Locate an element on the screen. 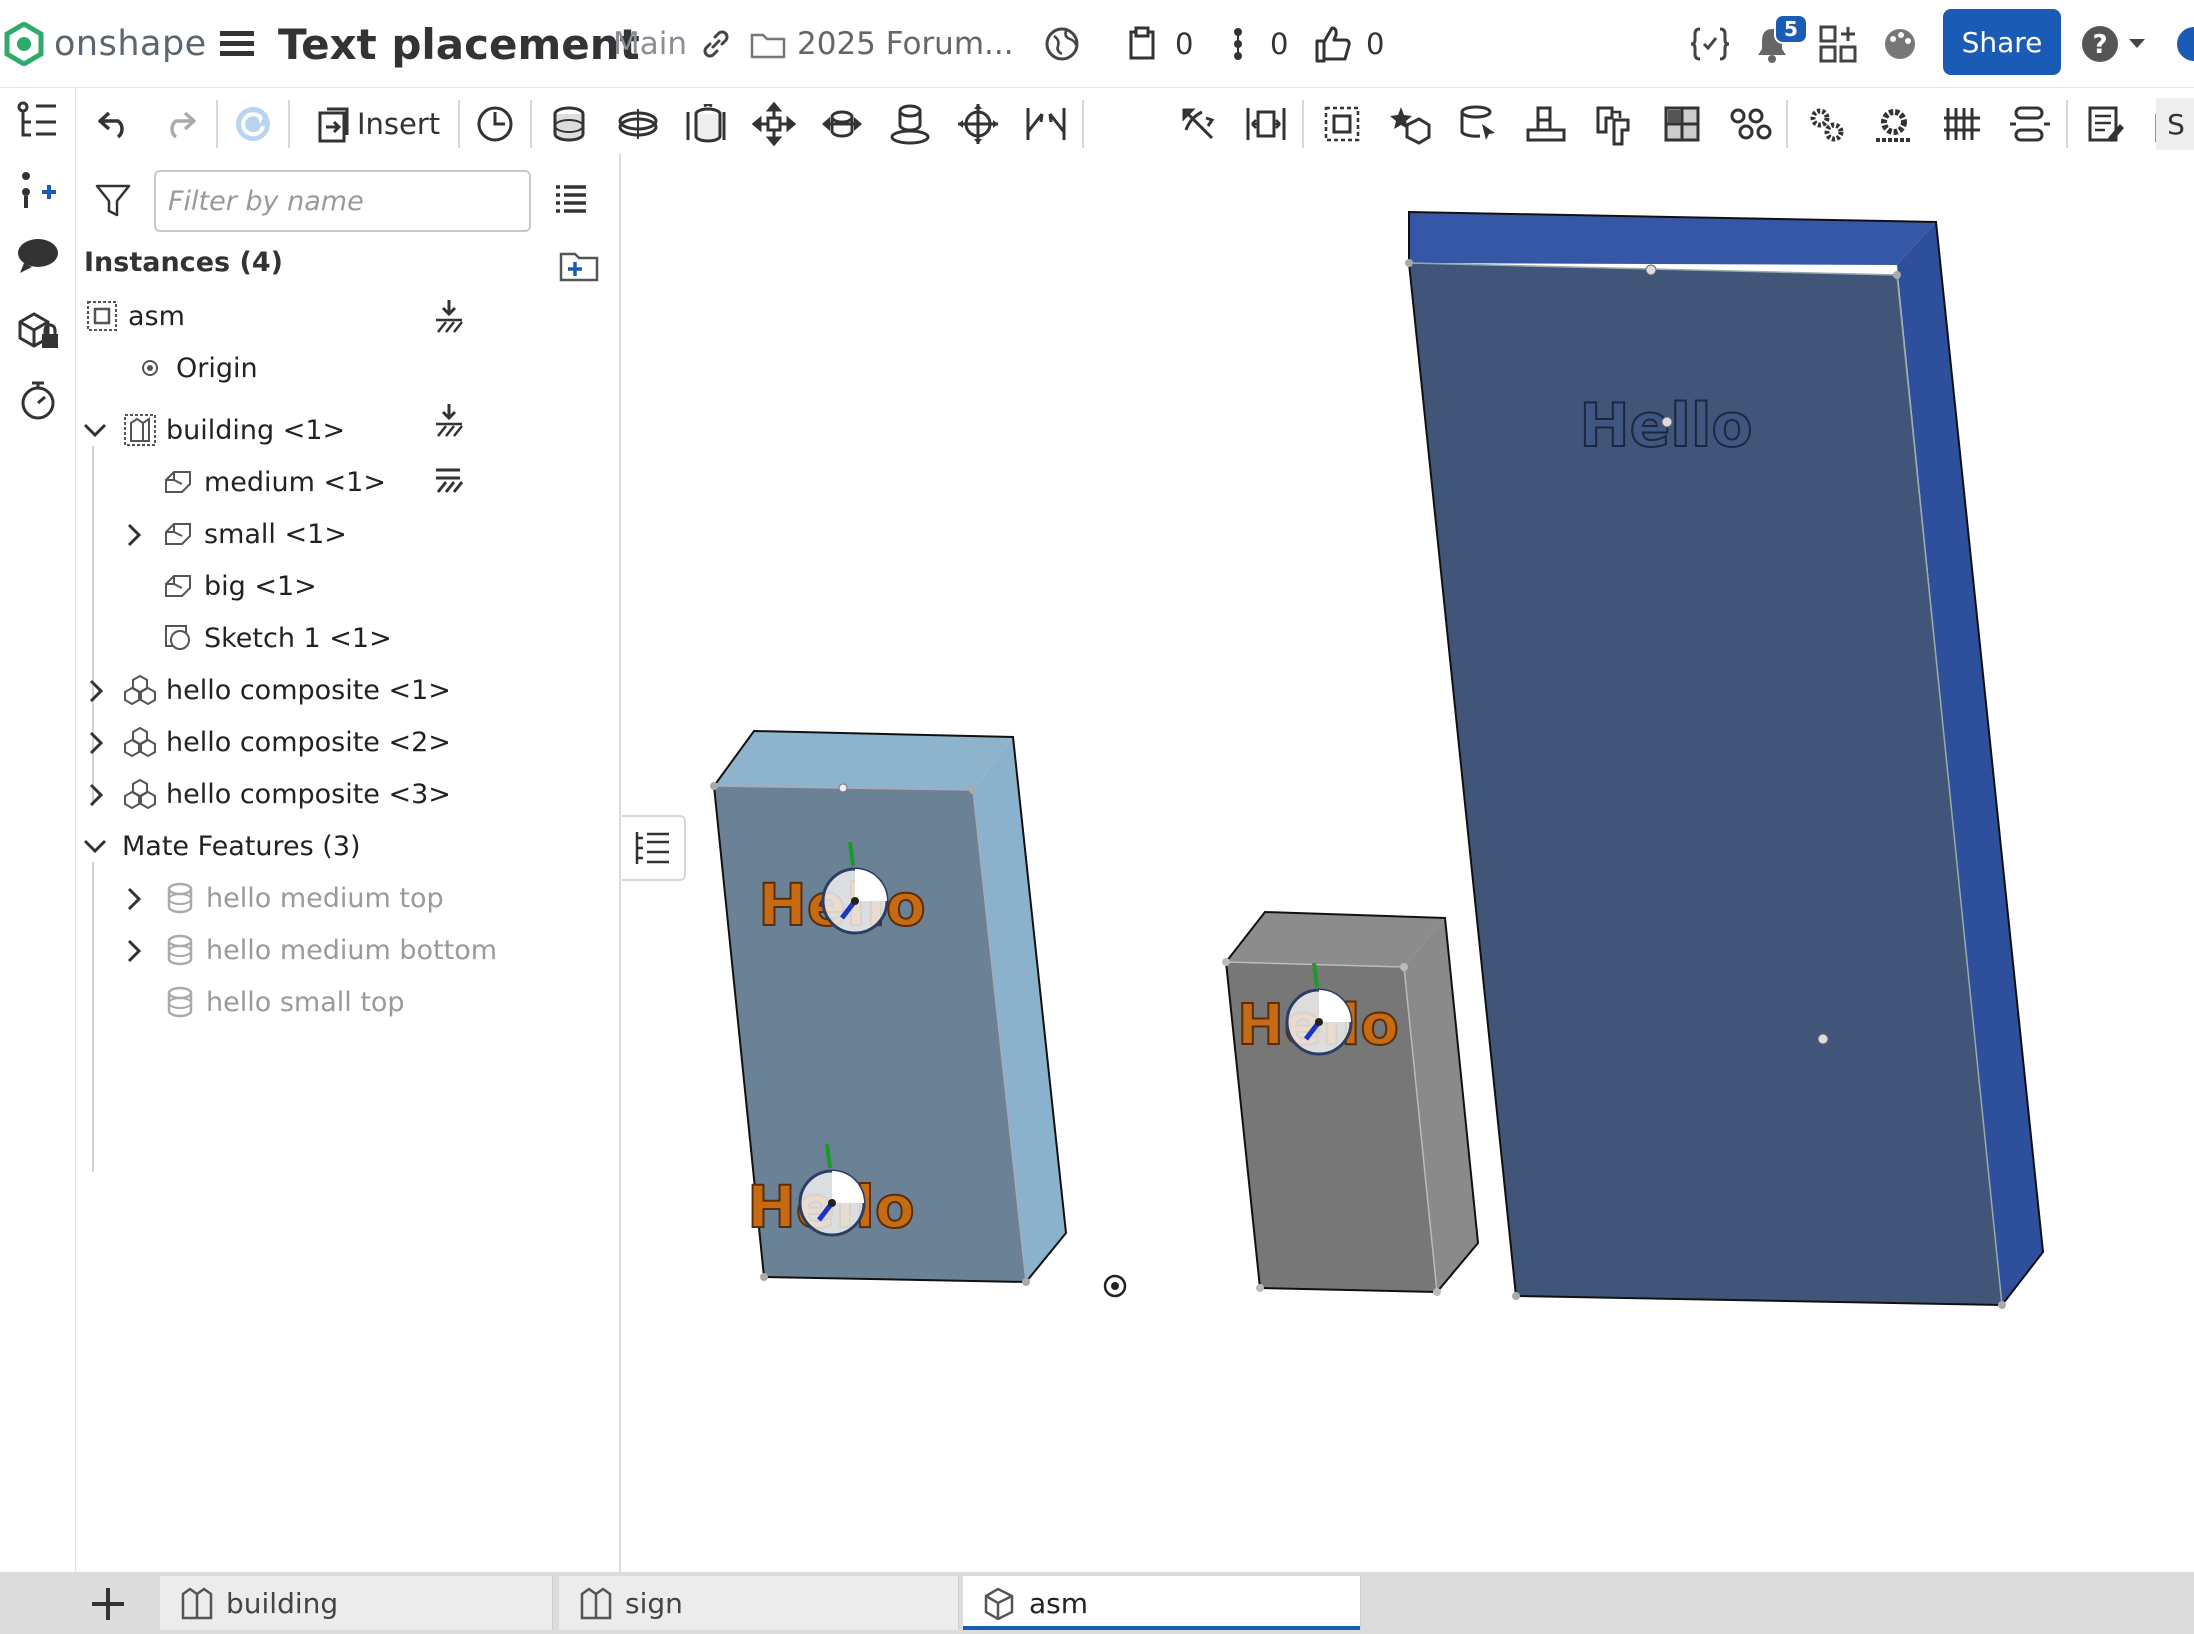 The image size is (2194, 1634). width-mate-icon is located at coordinates (1266, 124).